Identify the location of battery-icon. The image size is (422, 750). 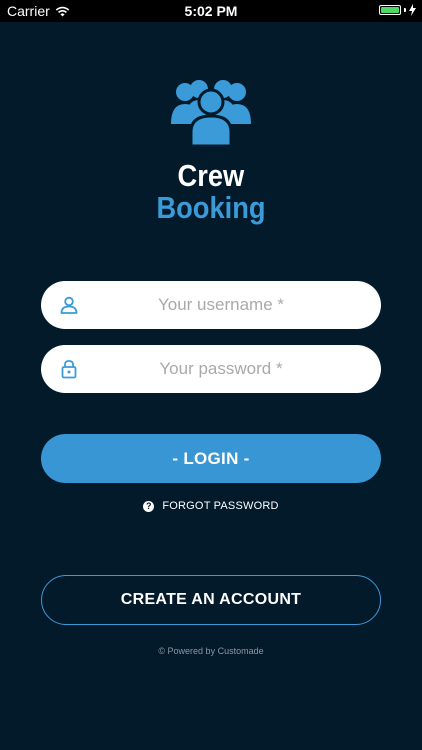
(390, 10).